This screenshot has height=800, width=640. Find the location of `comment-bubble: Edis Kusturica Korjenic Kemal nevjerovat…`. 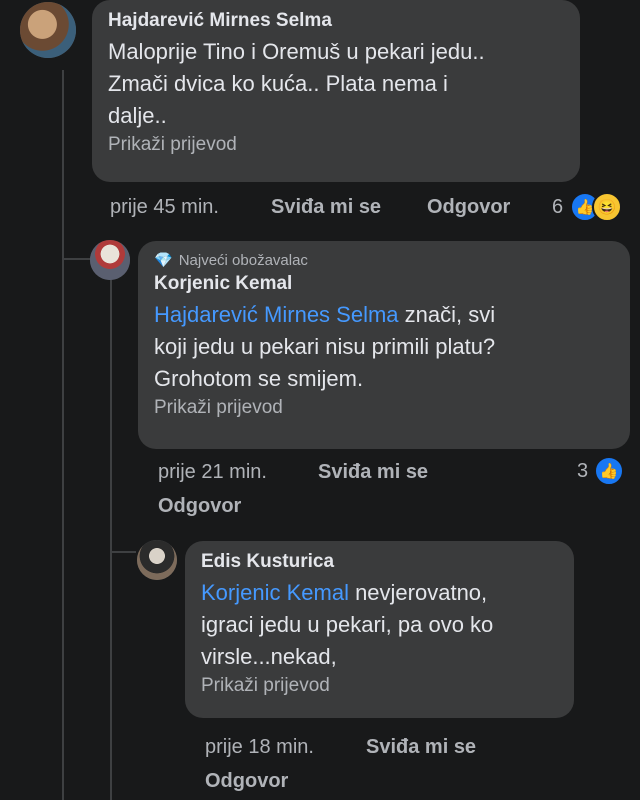

comment-bubble: Edis Kusturica Korjenic Kemal nevjerovat… is located at coordinates (379, 629).